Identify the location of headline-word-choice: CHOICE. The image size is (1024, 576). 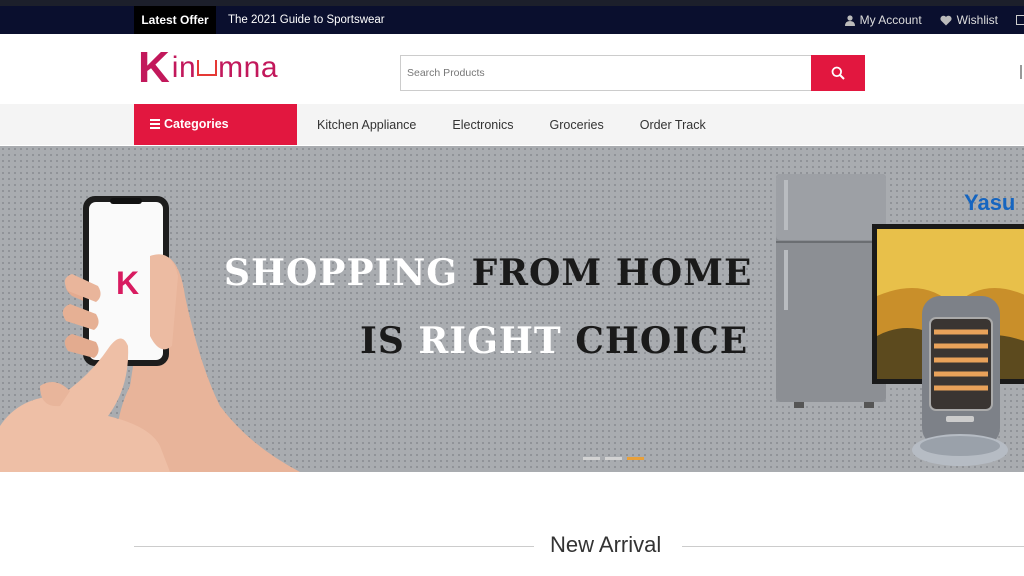
(662, 341).